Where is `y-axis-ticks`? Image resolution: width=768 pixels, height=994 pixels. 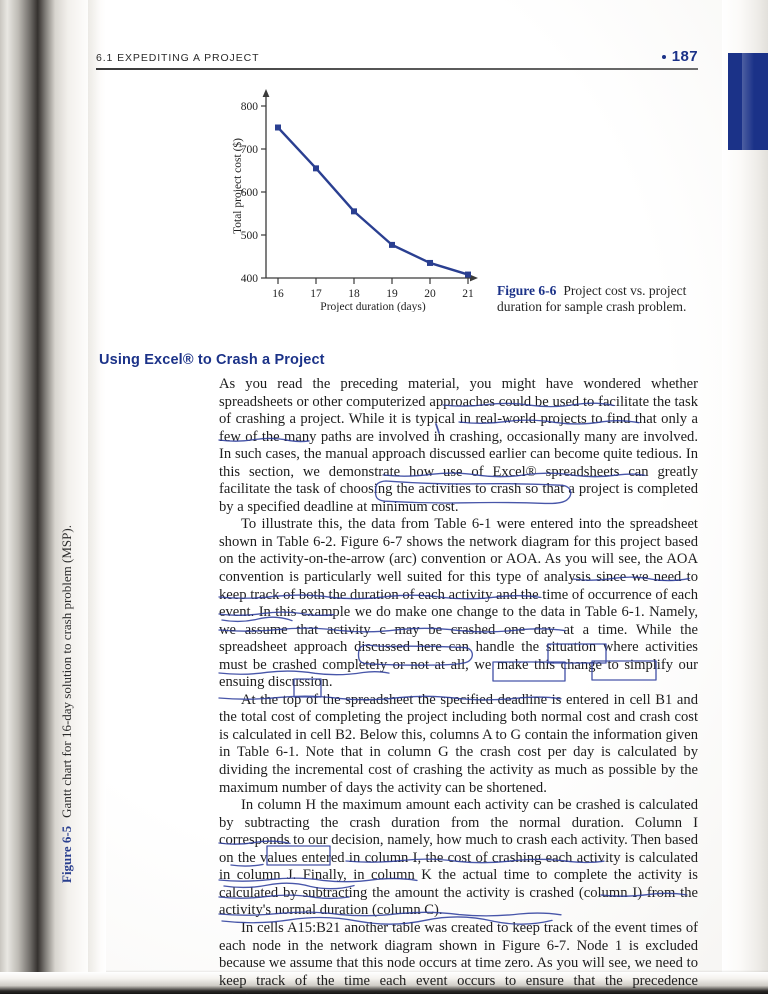
y-axis-ticks is located at coordinates (263, 192).